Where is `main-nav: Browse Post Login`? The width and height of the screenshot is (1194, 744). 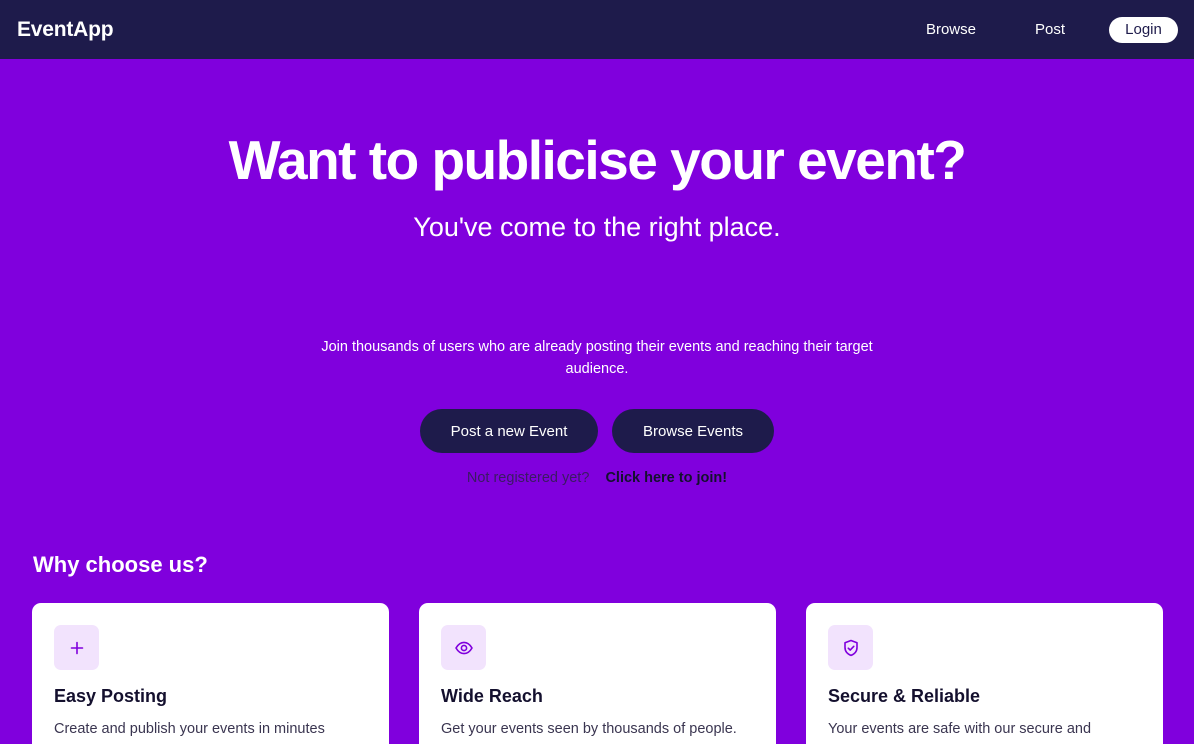 main-nav: Browse Post Login is located at coordinates (1052, 29).